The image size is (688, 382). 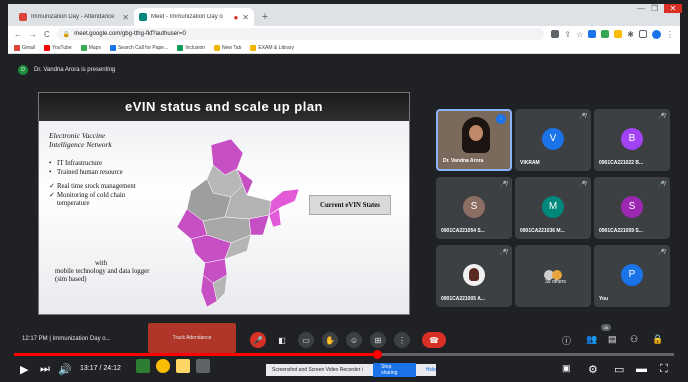 I want to click on profile-avatar, so click(x=656, y=34).